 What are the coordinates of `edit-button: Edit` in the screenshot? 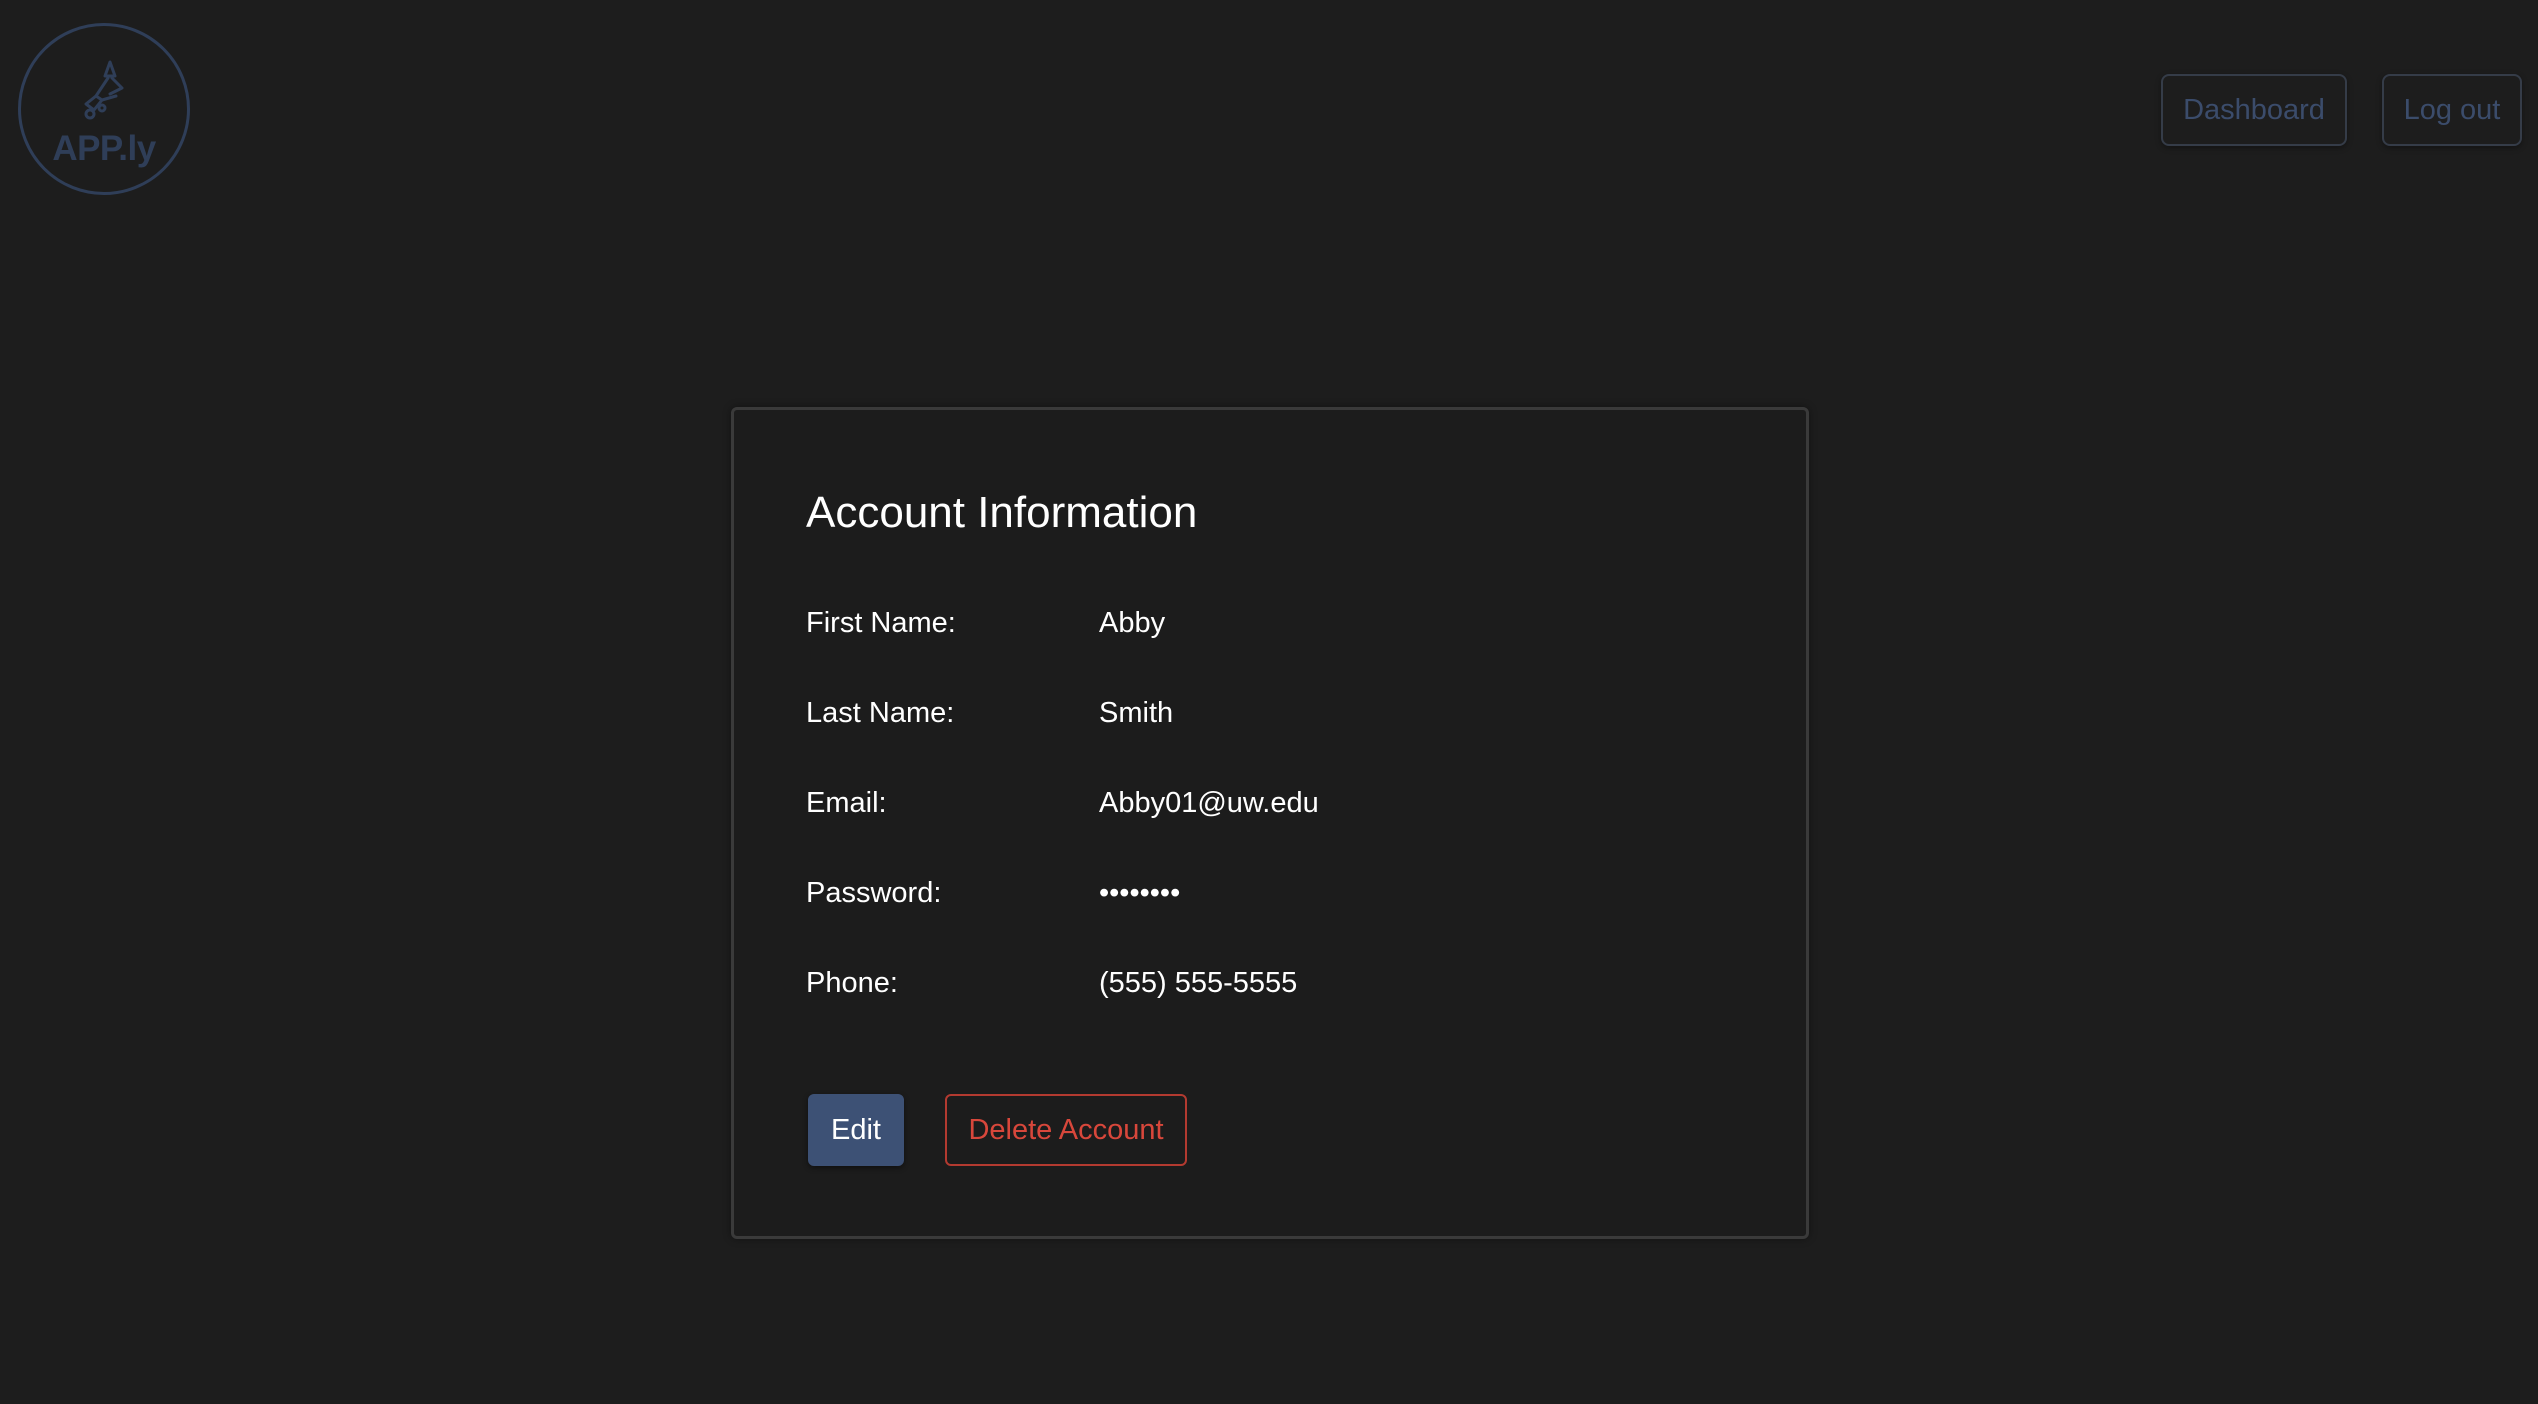 It's located at (856, 1130).